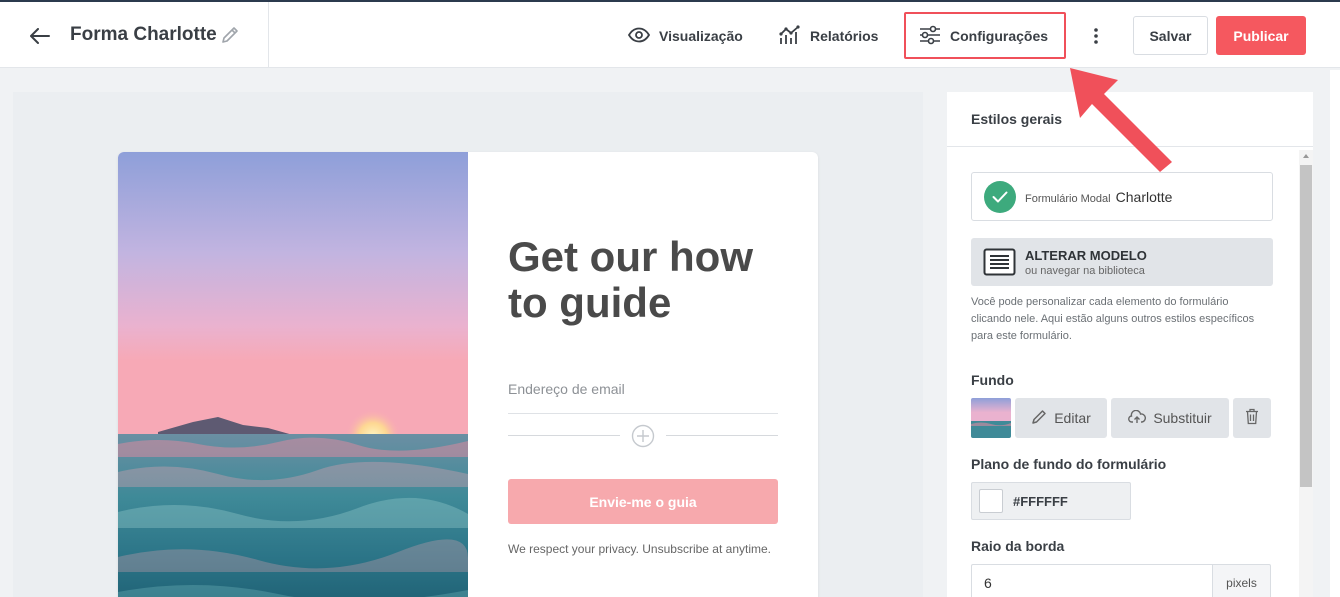 This screenshot has width=1340, height=597. I want to click on nav-preview-label: Visualização, so click(701, 36).